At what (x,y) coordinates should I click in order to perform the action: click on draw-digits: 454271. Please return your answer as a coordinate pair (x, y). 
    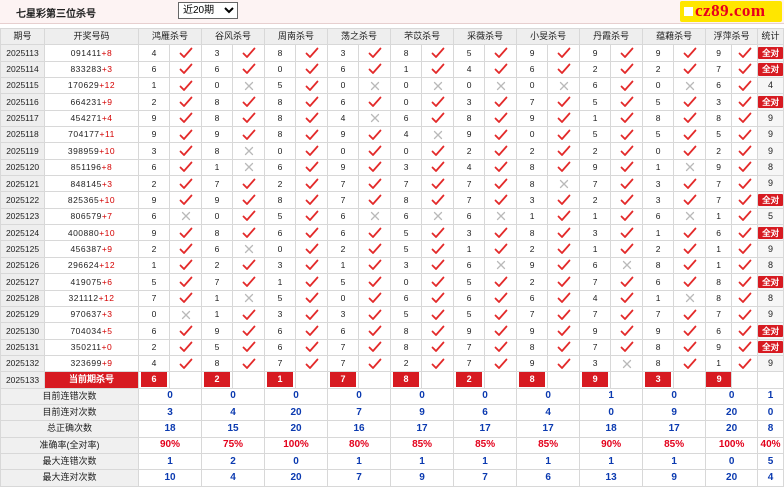
    Looking at the image, I should click on (86, 118).